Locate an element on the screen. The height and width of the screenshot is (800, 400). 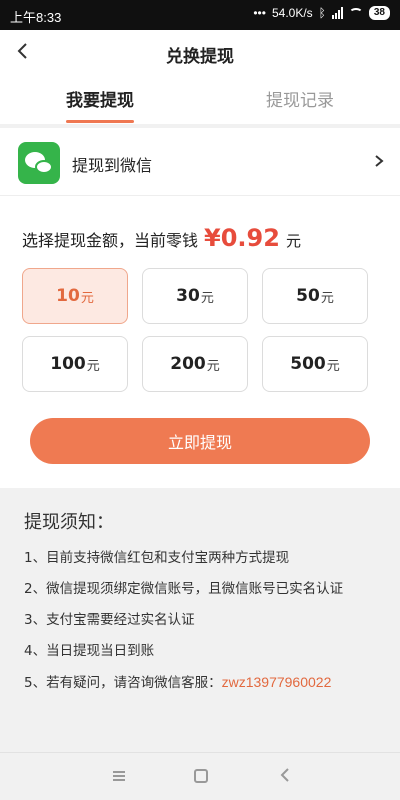
option-value: 30 is located at coordinates (188, 296).